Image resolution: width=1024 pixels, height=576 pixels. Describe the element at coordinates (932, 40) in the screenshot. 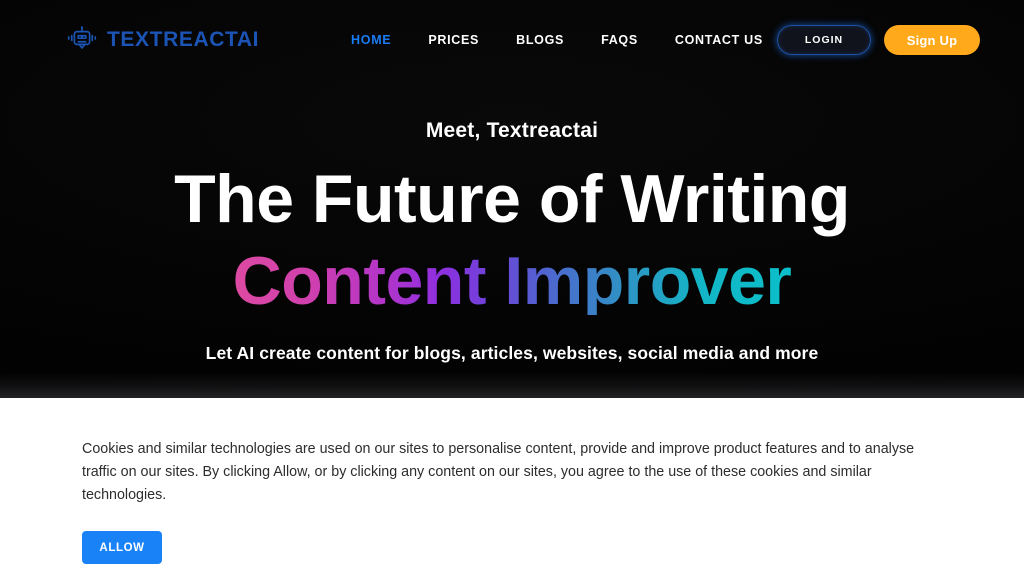

I see `signup-button: Sign Up` at that location.